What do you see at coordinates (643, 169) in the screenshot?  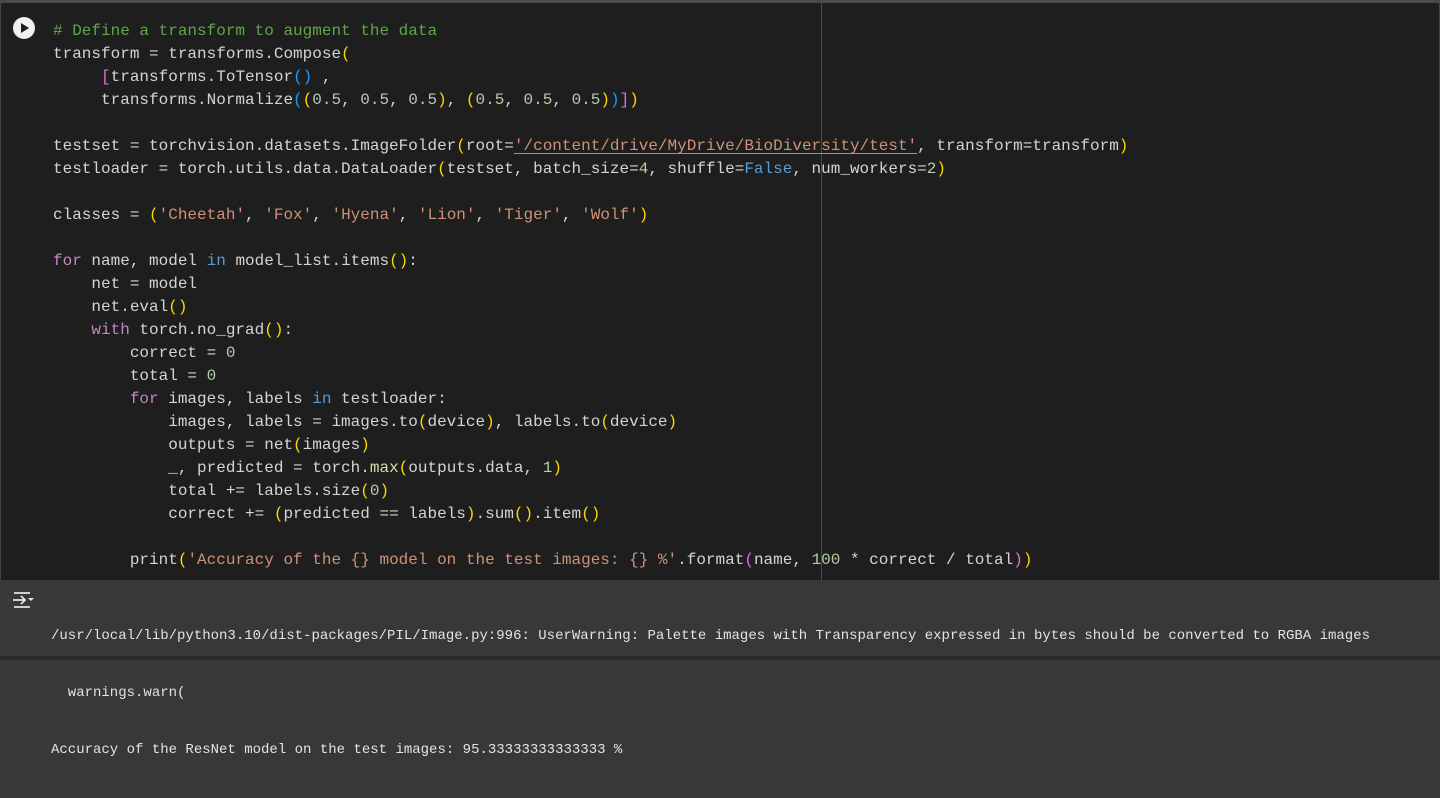 I see `code-token: 4` at bounding box center [643, 169].